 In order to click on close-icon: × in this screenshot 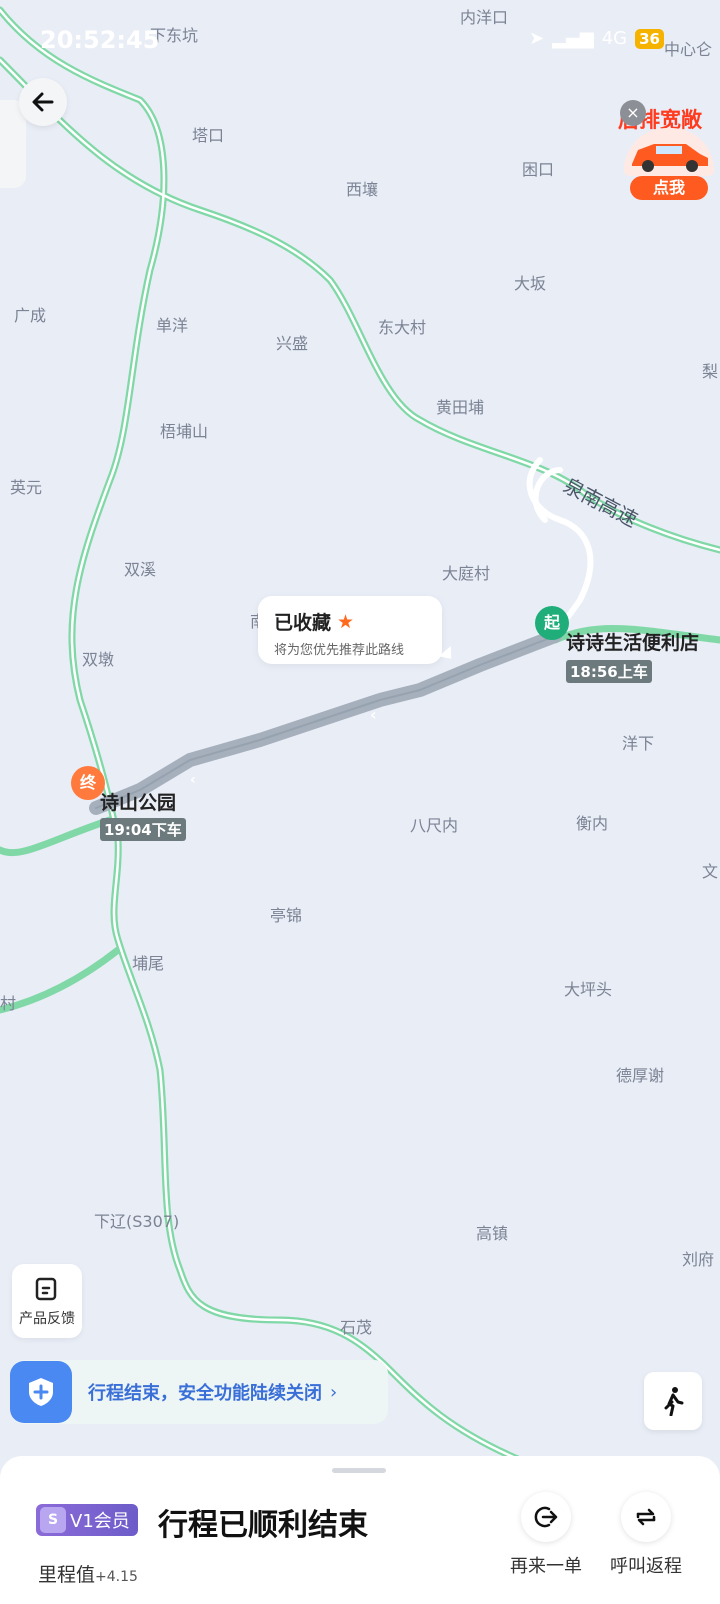, I will do `click(633, 113)`.